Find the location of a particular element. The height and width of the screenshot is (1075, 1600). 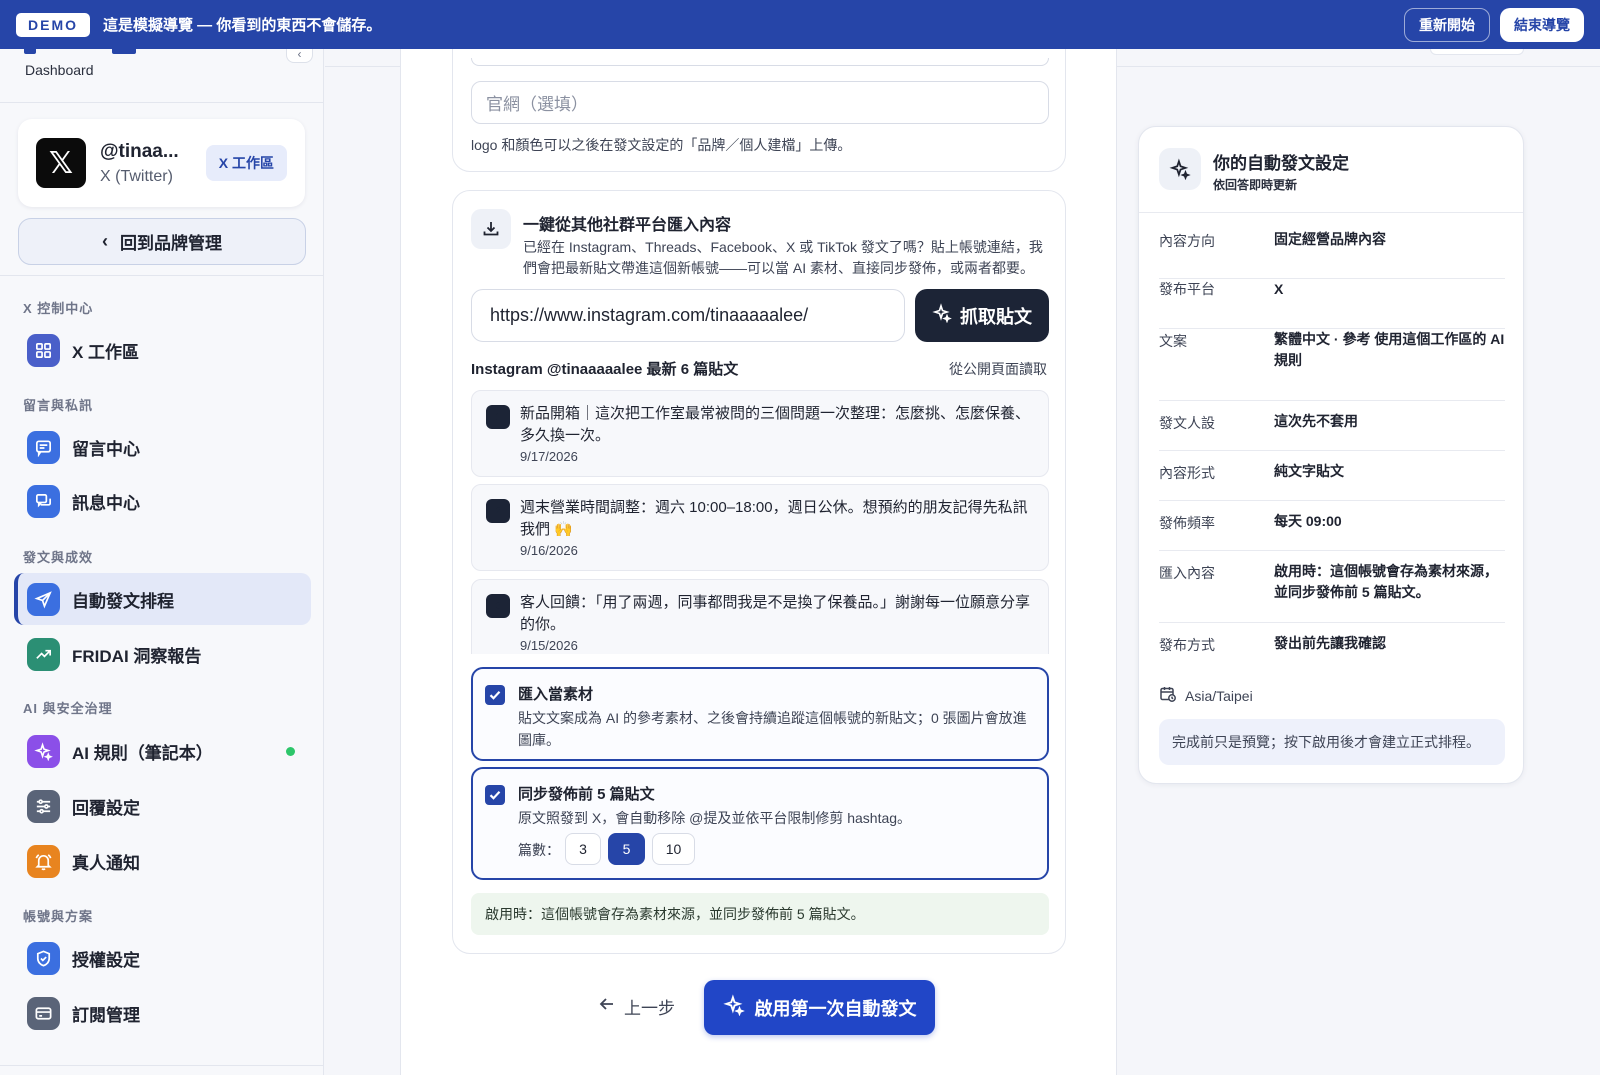

sidebar-item-auto-posting: 自動發文排程 is located at coordinates (162, 599).